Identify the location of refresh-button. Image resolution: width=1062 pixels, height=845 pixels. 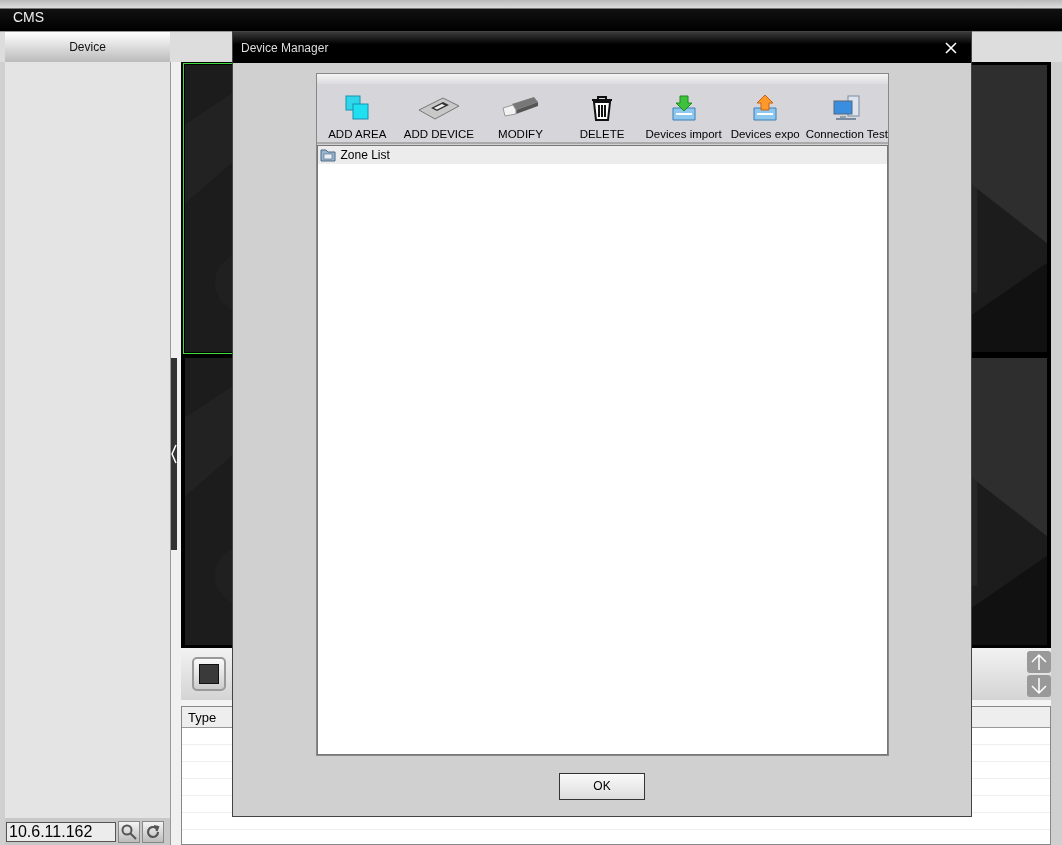
(153, 832).